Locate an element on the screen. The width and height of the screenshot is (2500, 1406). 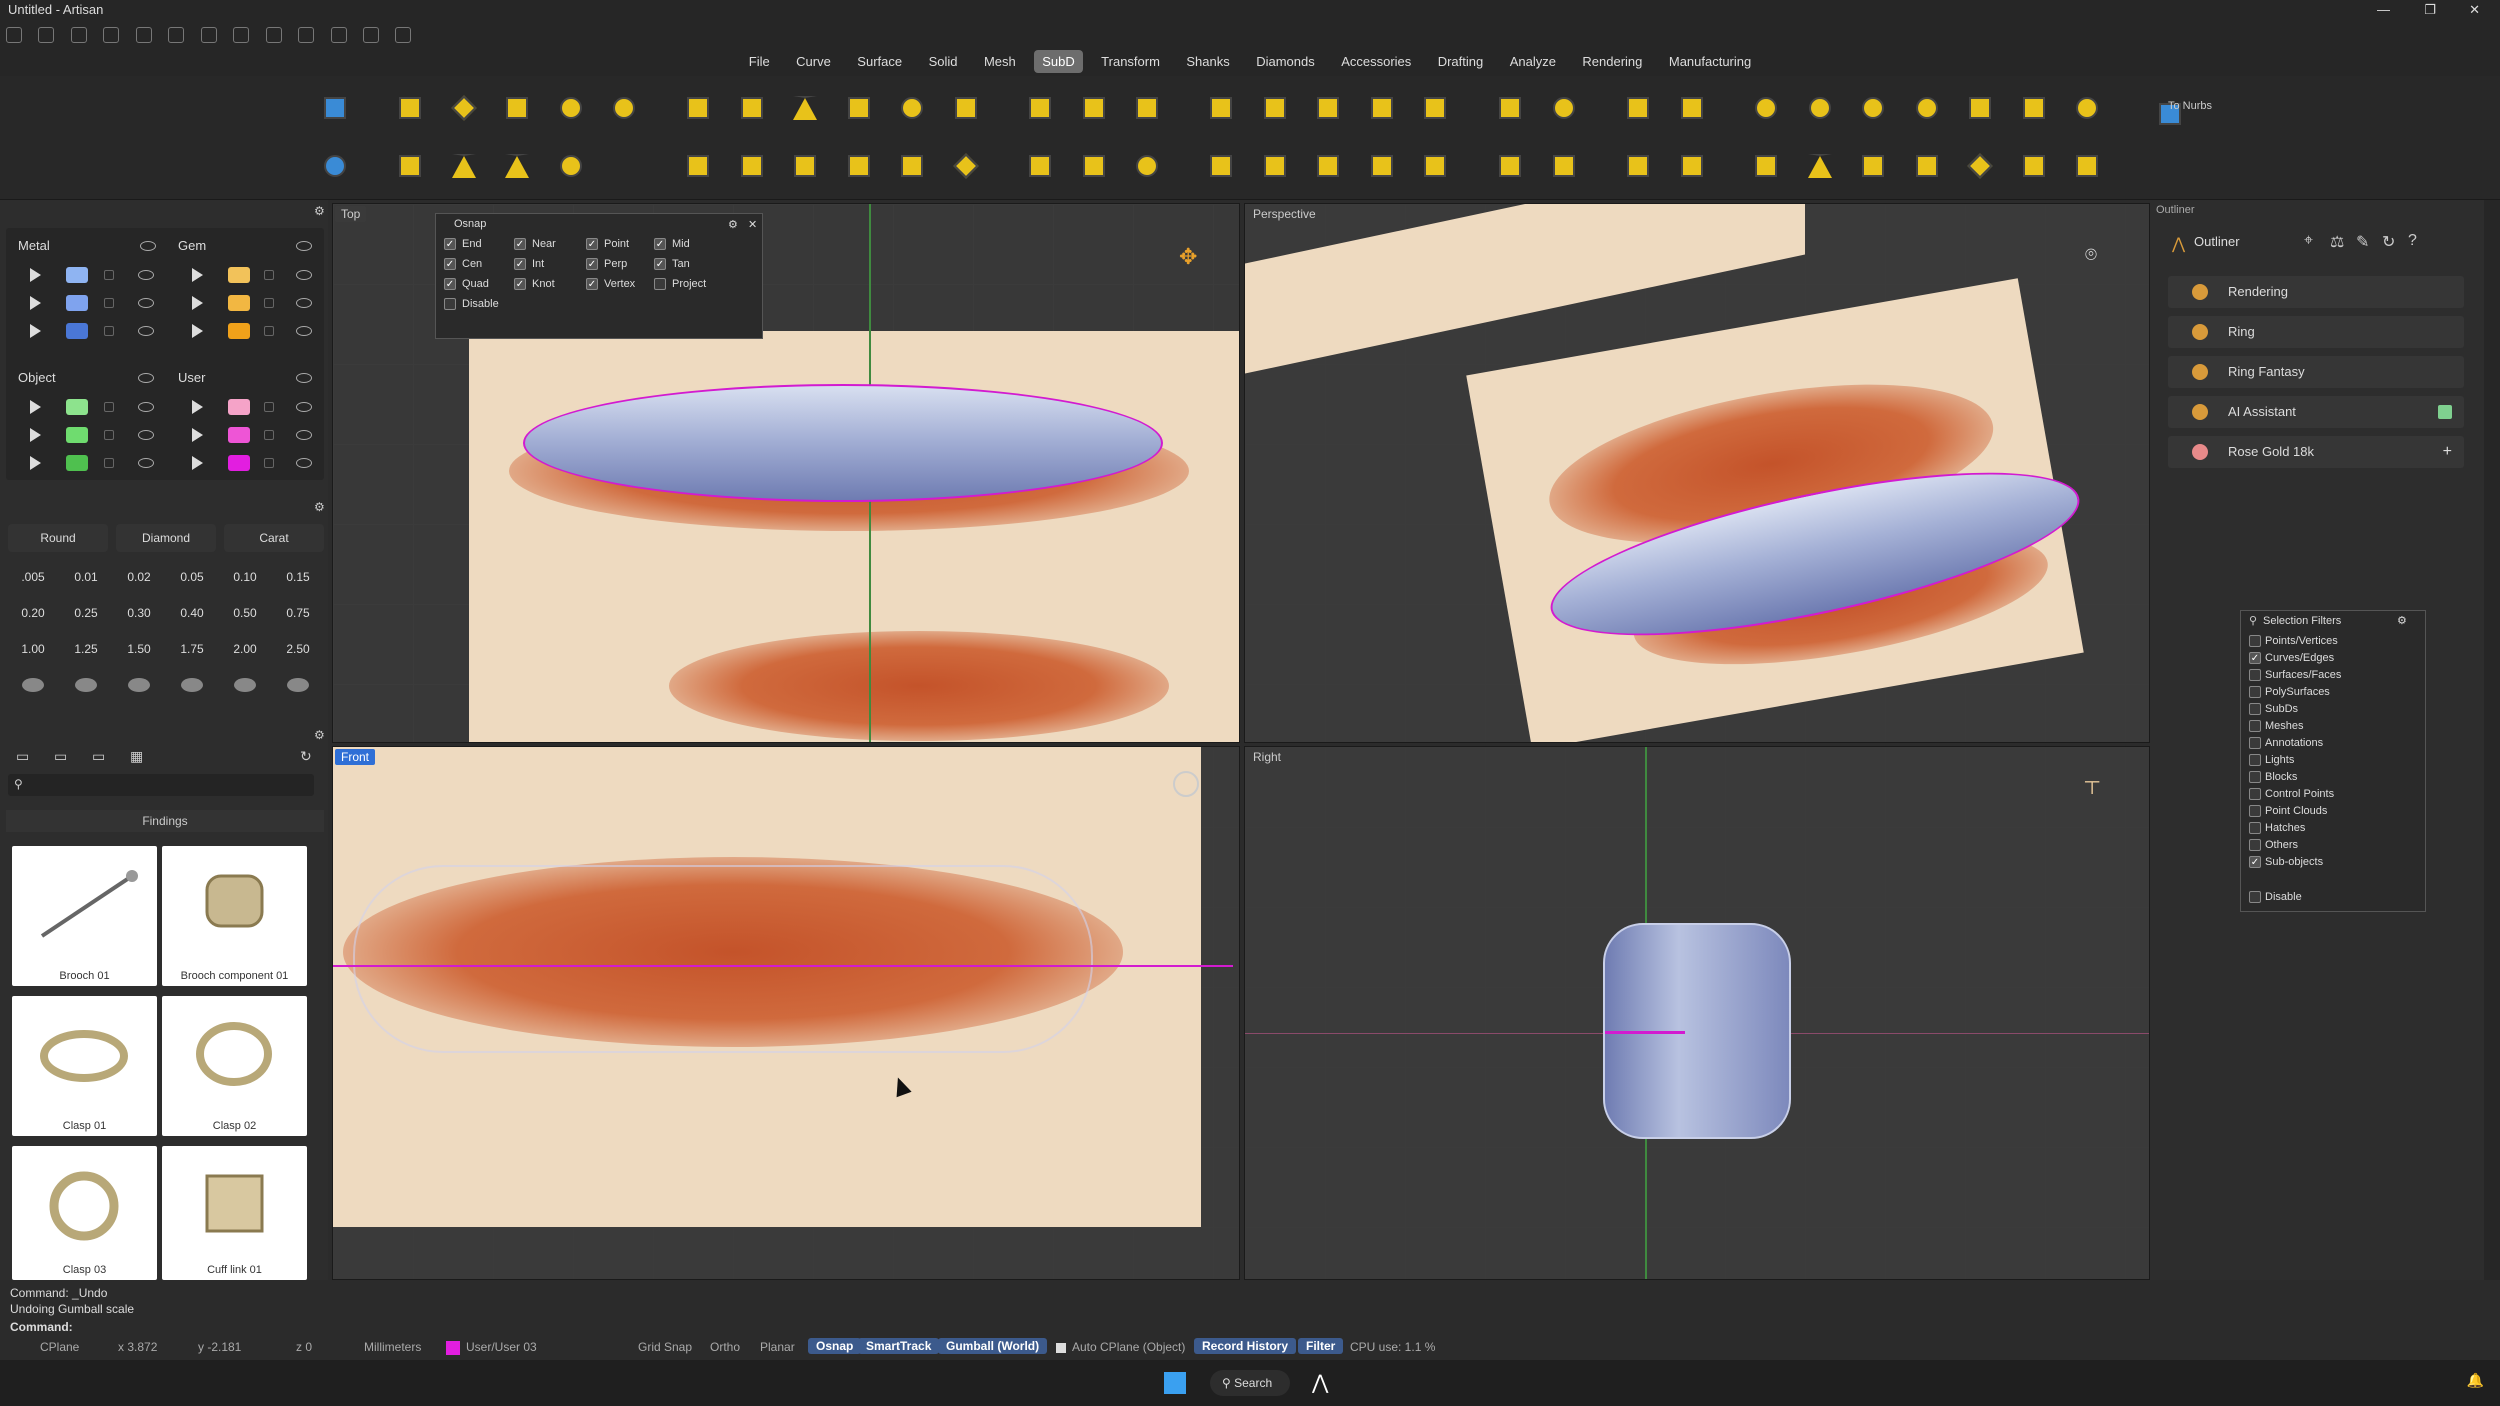
subd-smooth-icon is located at coordinates (1435, 108).